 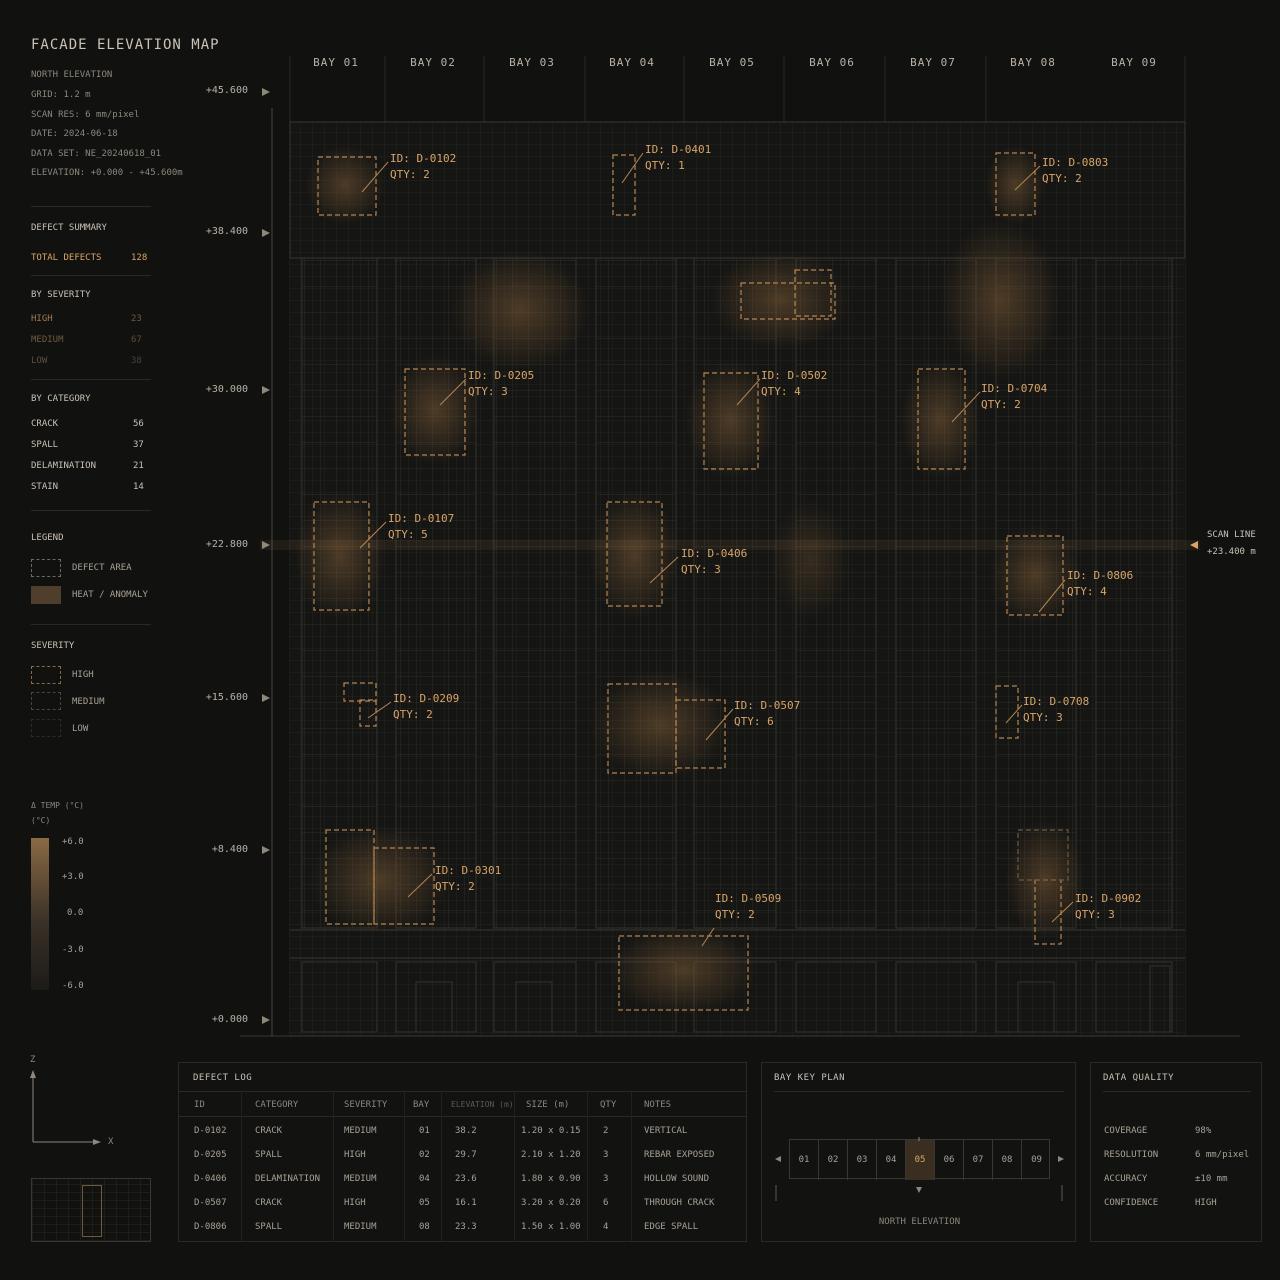 I want to click on minimap-viewport, so click(x=92, y=1211).